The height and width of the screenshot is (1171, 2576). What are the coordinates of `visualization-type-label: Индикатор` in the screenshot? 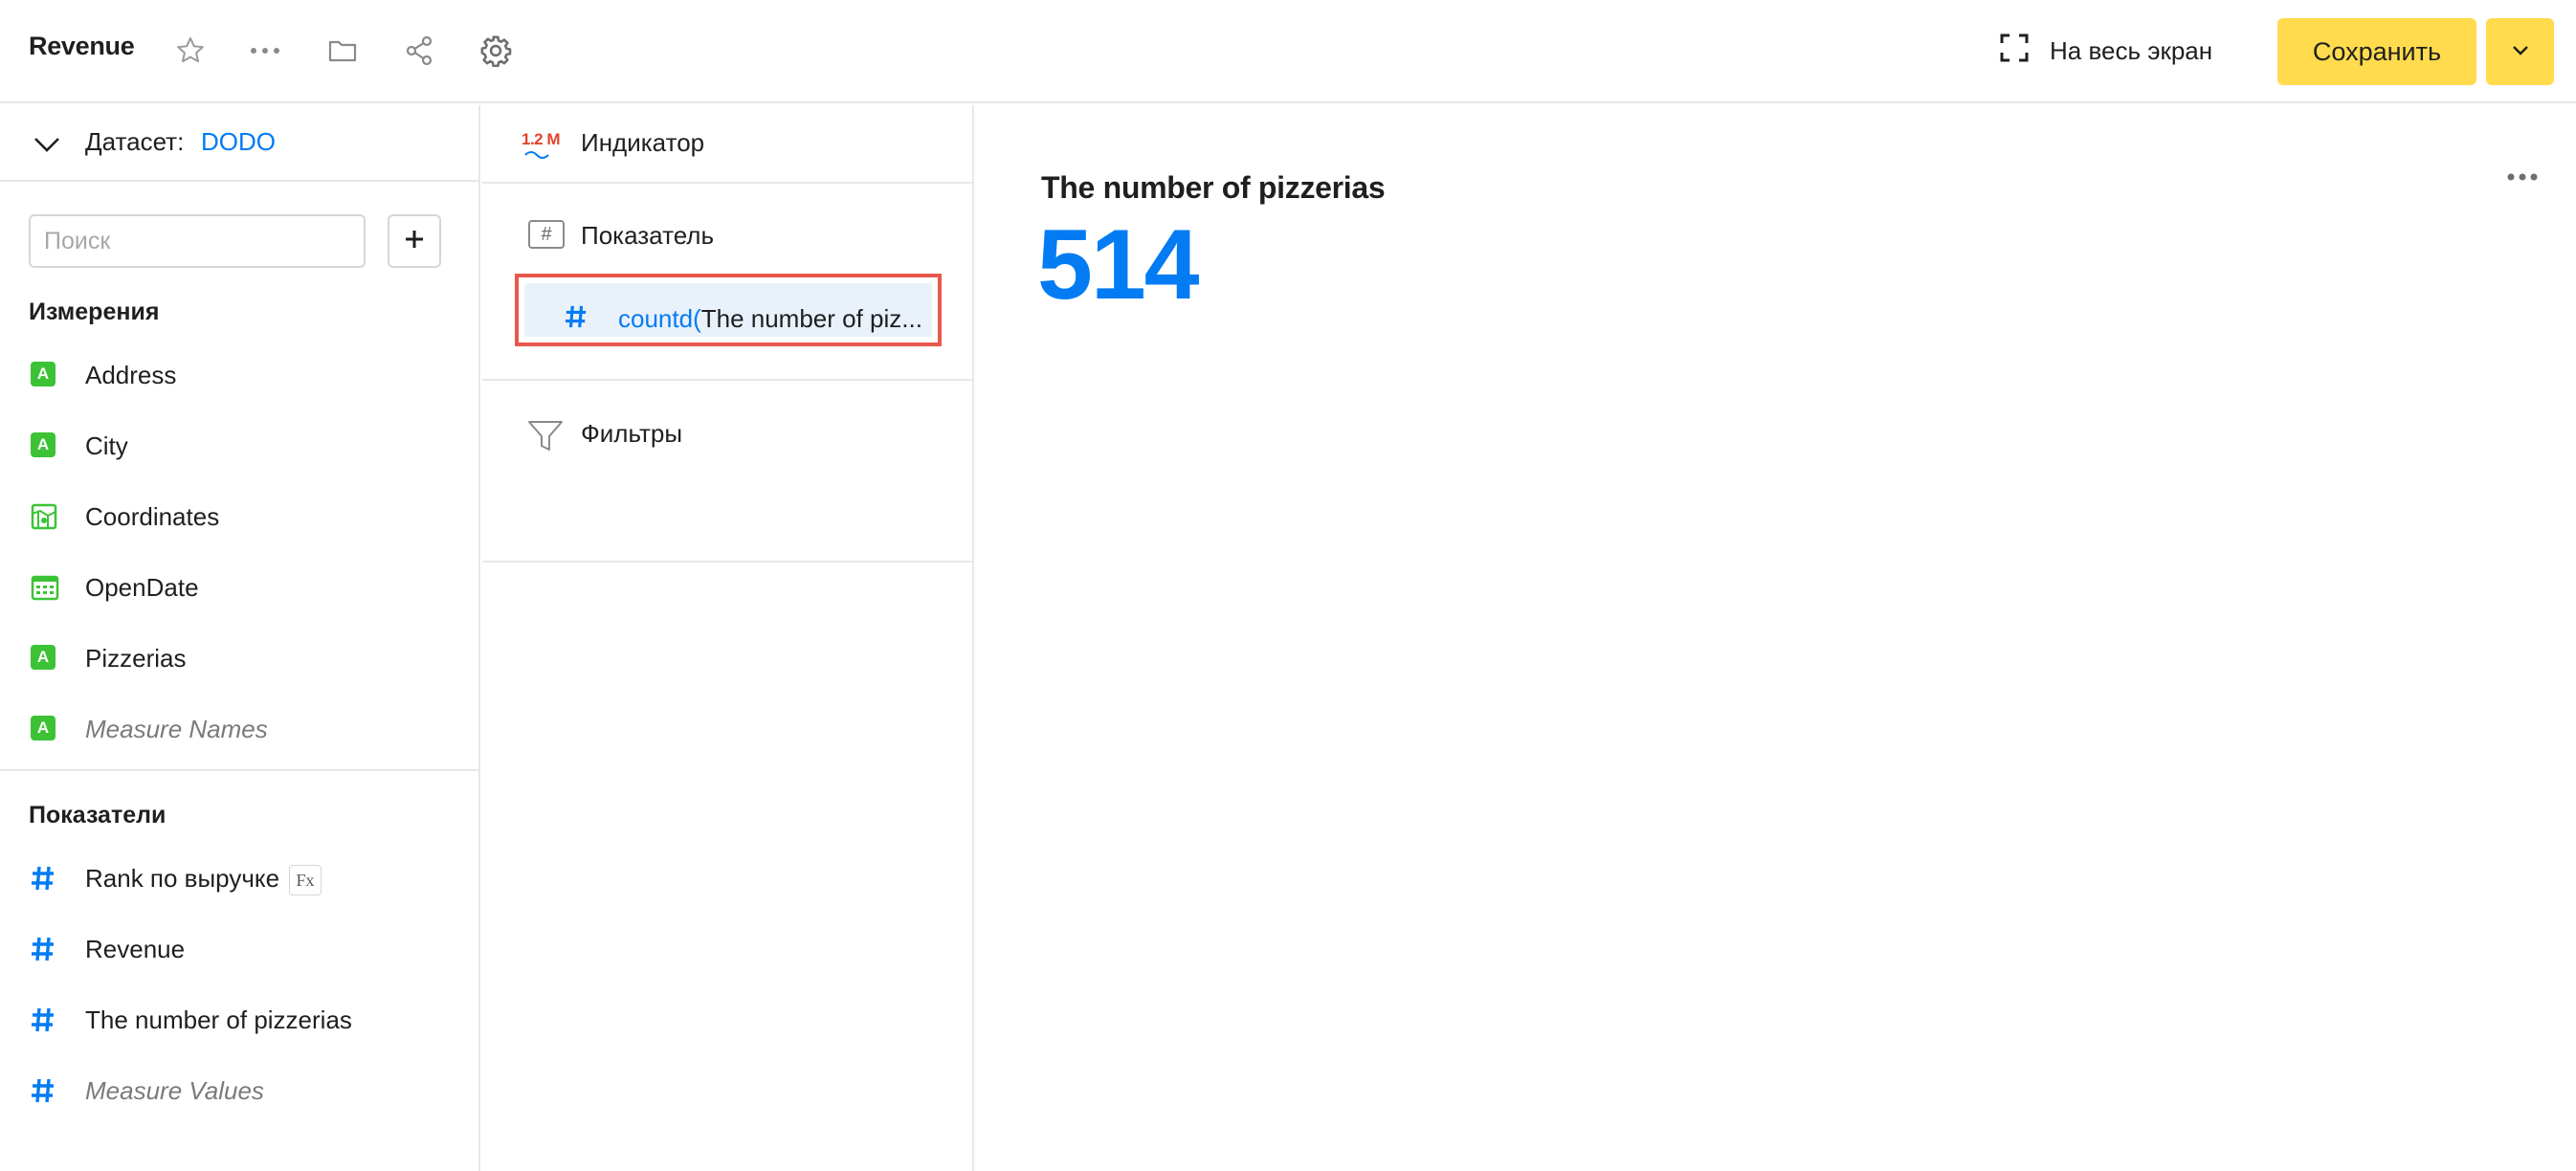 It's located at (643, 142).